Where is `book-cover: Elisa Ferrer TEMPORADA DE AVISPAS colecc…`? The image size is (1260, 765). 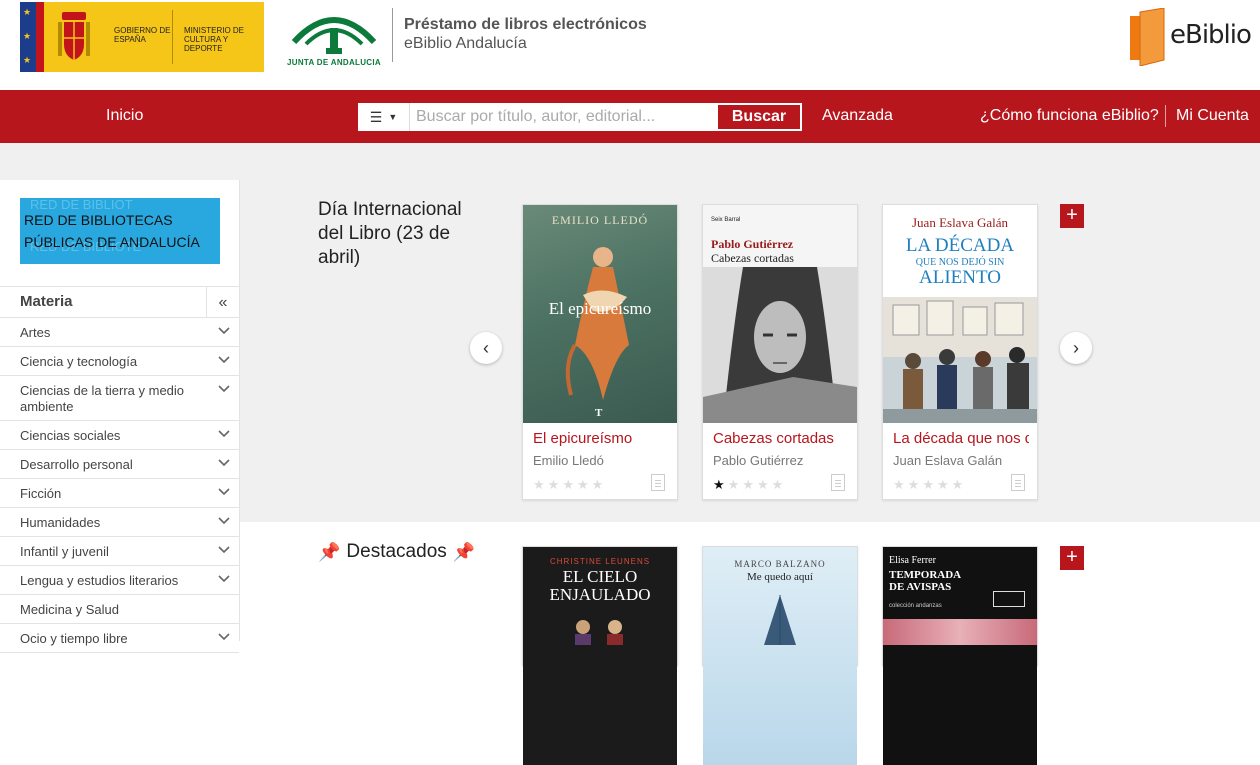 book-cover: Elisa Ferrer TEMPORADA DE AVISPAS colecc… is located at coordinates (960, 656).